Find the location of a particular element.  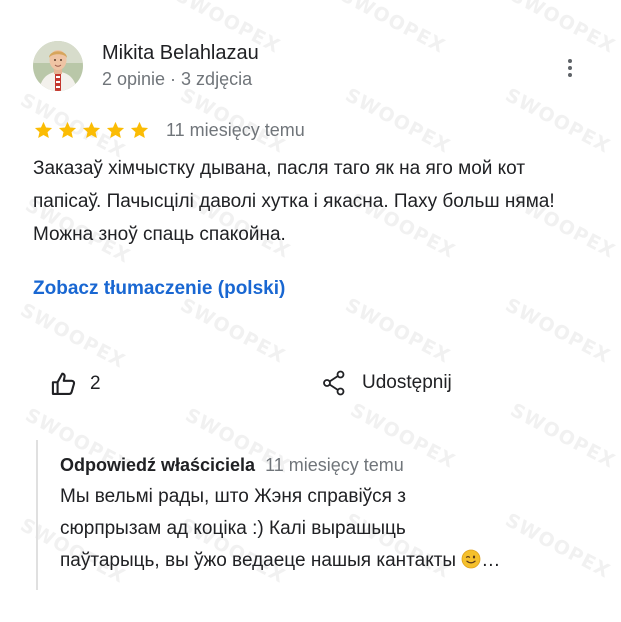

owner-reply-time: 11 miesięcy temu is located at coordinates (334, 465).